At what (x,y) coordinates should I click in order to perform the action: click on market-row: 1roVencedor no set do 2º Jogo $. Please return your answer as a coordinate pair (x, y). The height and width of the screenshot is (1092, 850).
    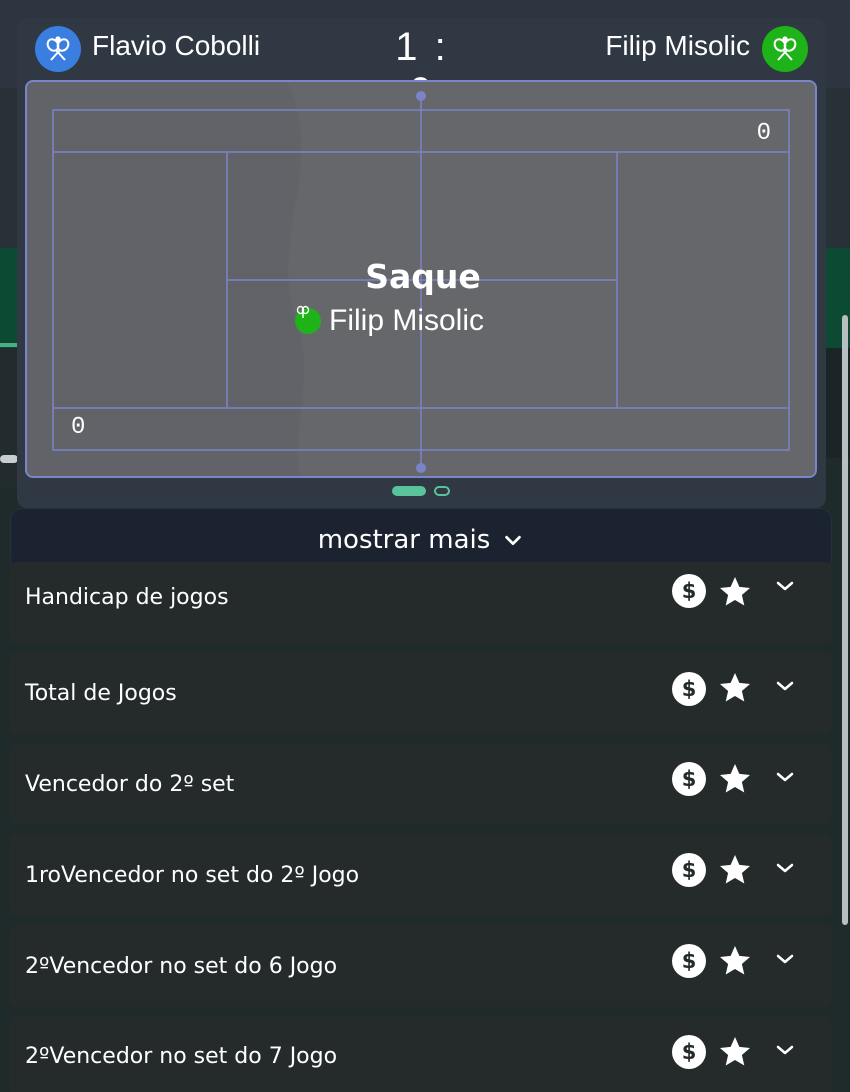
    Looking at the image, I should click on (420, 875).